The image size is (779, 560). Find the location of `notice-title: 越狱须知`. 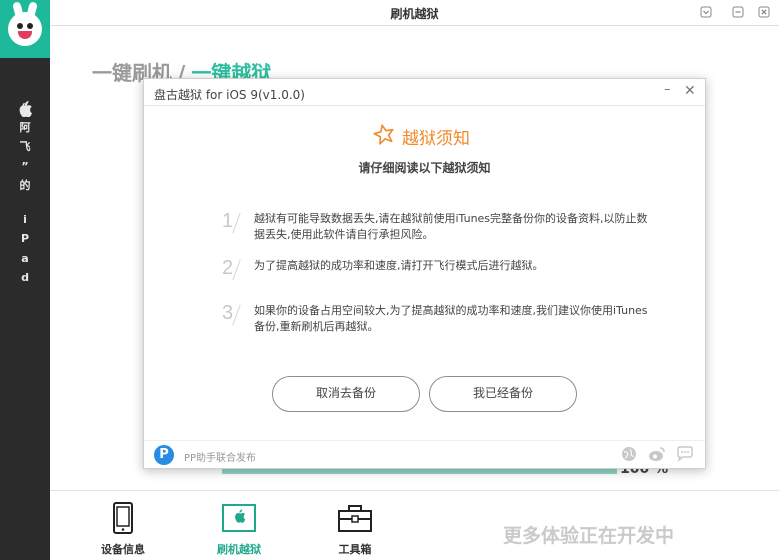

notice-title: 越狱须知 is located at coordinates (436, 138).